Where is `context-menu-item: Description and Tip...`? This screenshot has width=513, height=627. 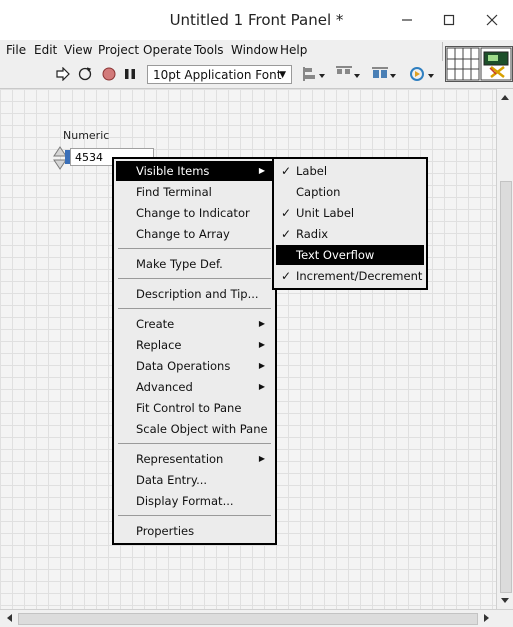 context-menu-item: Description and Tip... is located at coordinates (194, 294).